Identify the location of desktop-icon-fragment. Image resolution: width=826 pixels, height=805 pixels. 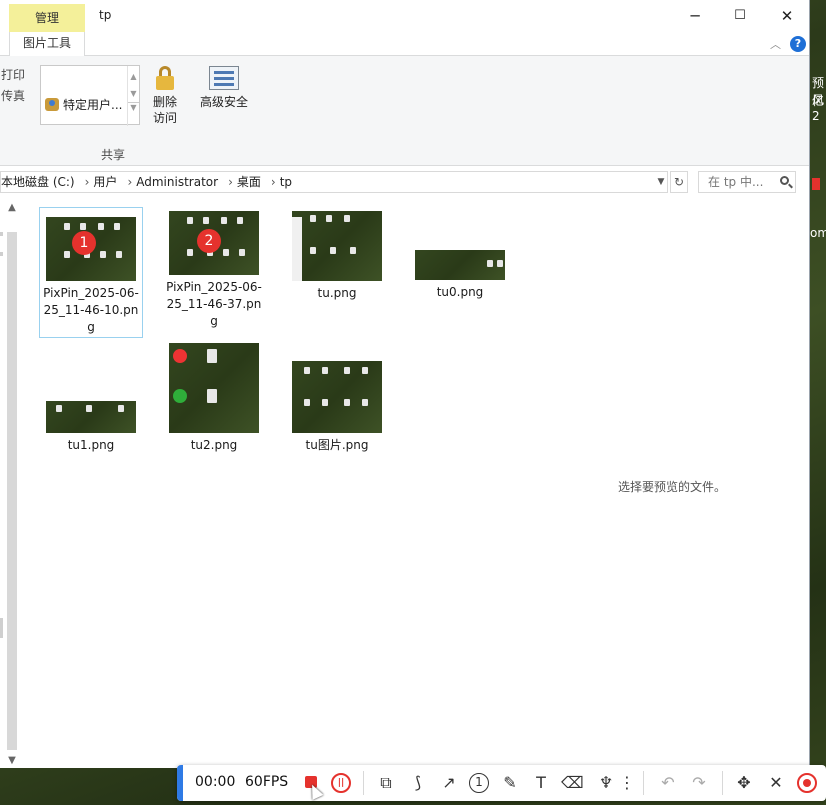
(816, 184).